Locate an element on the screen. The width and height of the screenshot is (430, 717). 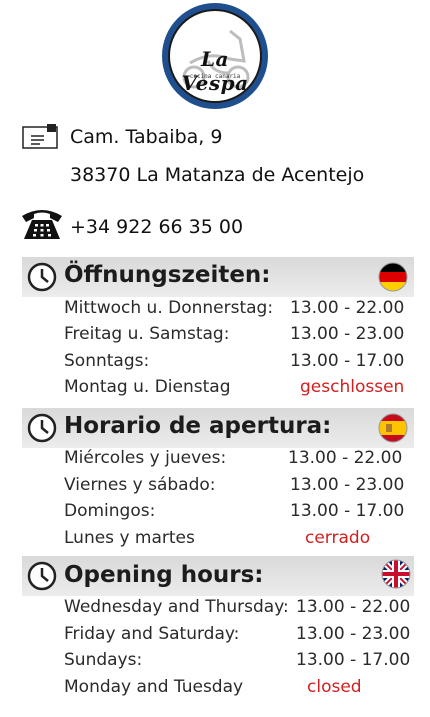
logo-emblem: La Vespa cocina canaria is located at coordinates (215, 56).